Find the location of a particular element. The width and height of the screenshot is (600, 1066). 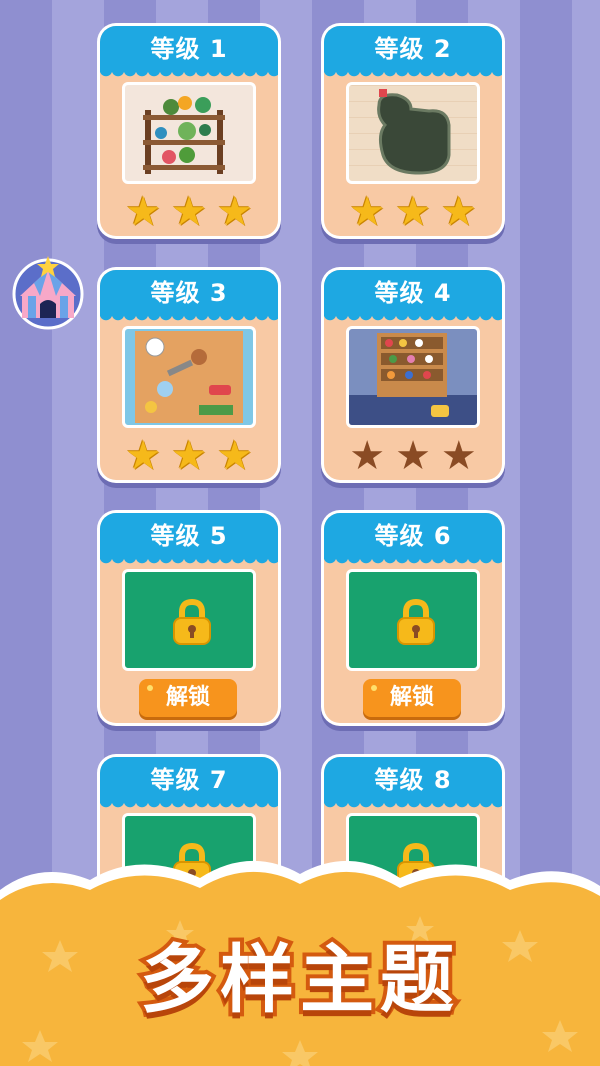

level-title: 等级 7 is located at coordinates (189, 783).